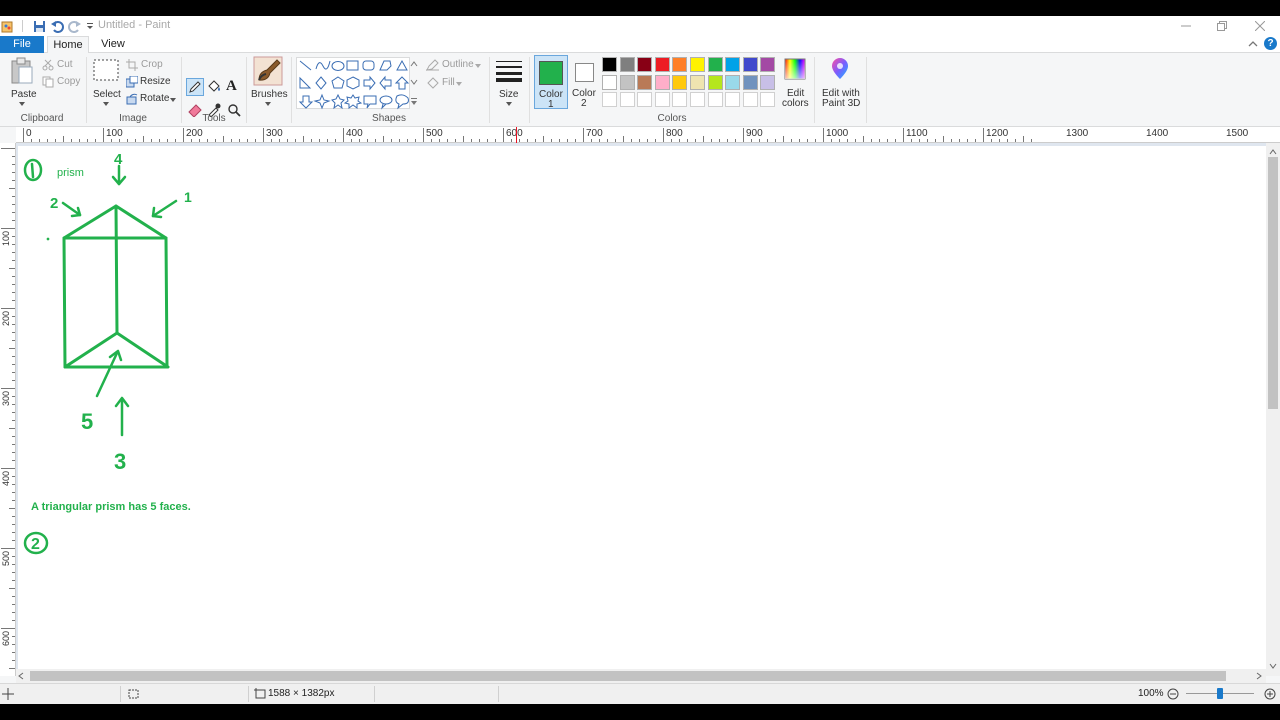  I want to click on zoom-slider-thumb, so click(1220, 693).